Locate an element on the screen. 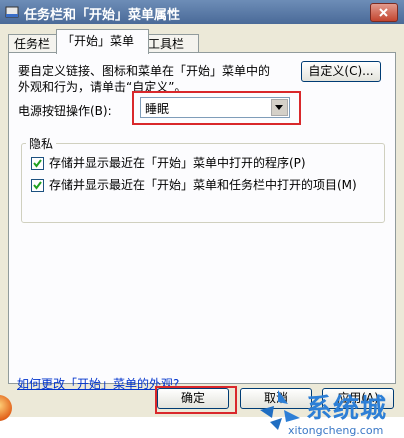 This screenshot has width=404, height=438. checkbox-label: 存储并显示最近在「开始」菜单中打开的程序(P) is located at coordinates (177, 163).